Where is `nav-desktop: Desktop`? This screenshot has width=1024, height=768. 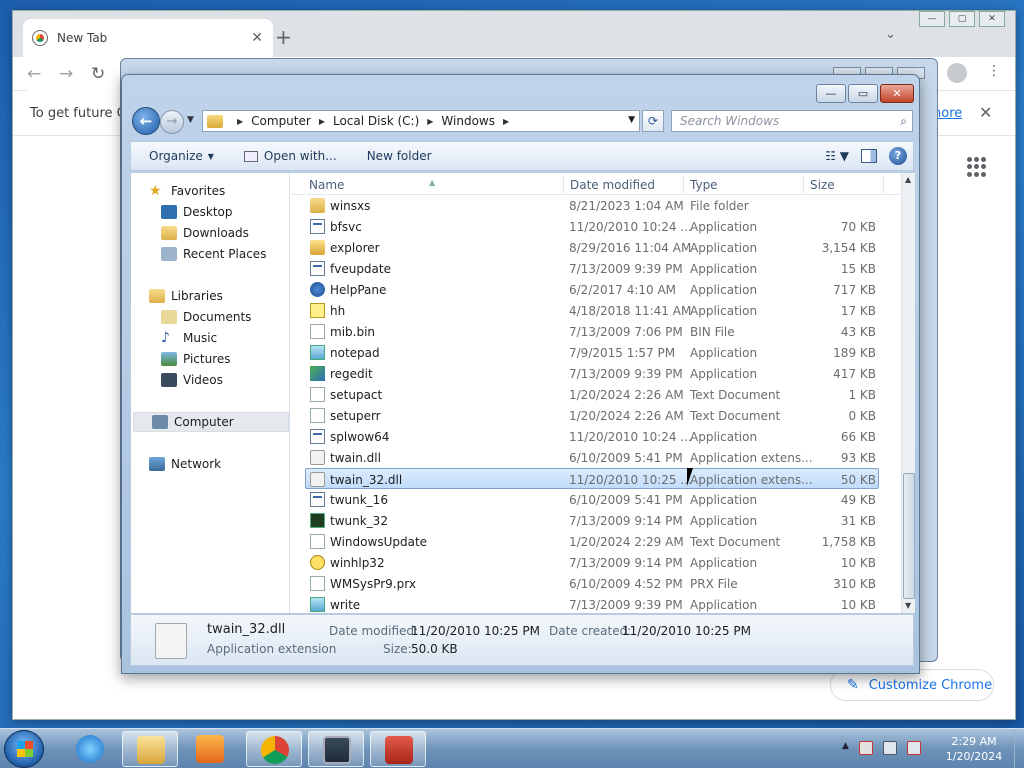 nav-desktop: Desktop is located at coordinates (197, 212).